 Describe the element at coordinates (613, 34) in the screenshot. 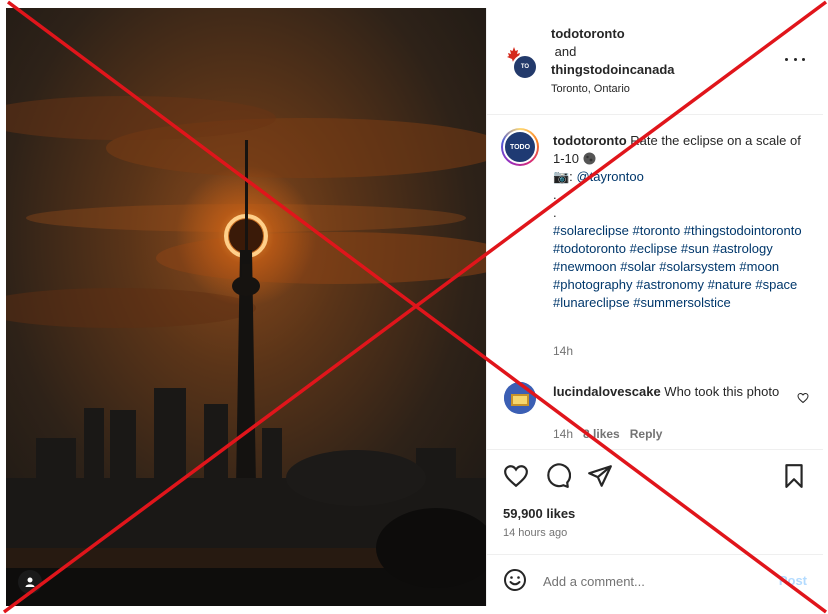

I see `header-username-1: todotoronto` at that location.